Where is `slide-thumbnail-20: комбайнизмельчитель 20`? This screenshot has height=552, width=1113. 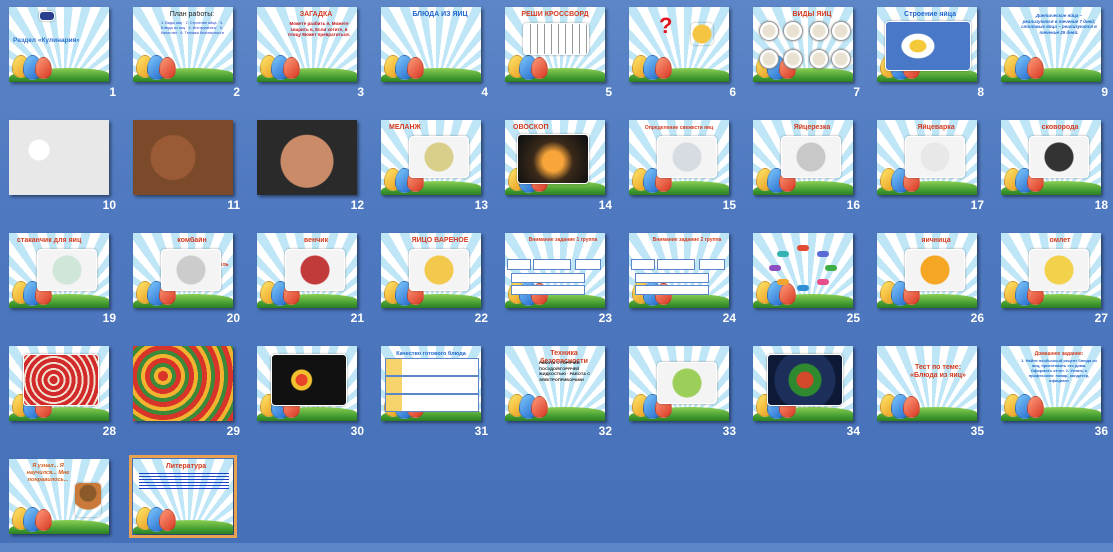 slide-thumbnail-20: комбайнизмельчитель 20 is located at coordinates (184, 276).